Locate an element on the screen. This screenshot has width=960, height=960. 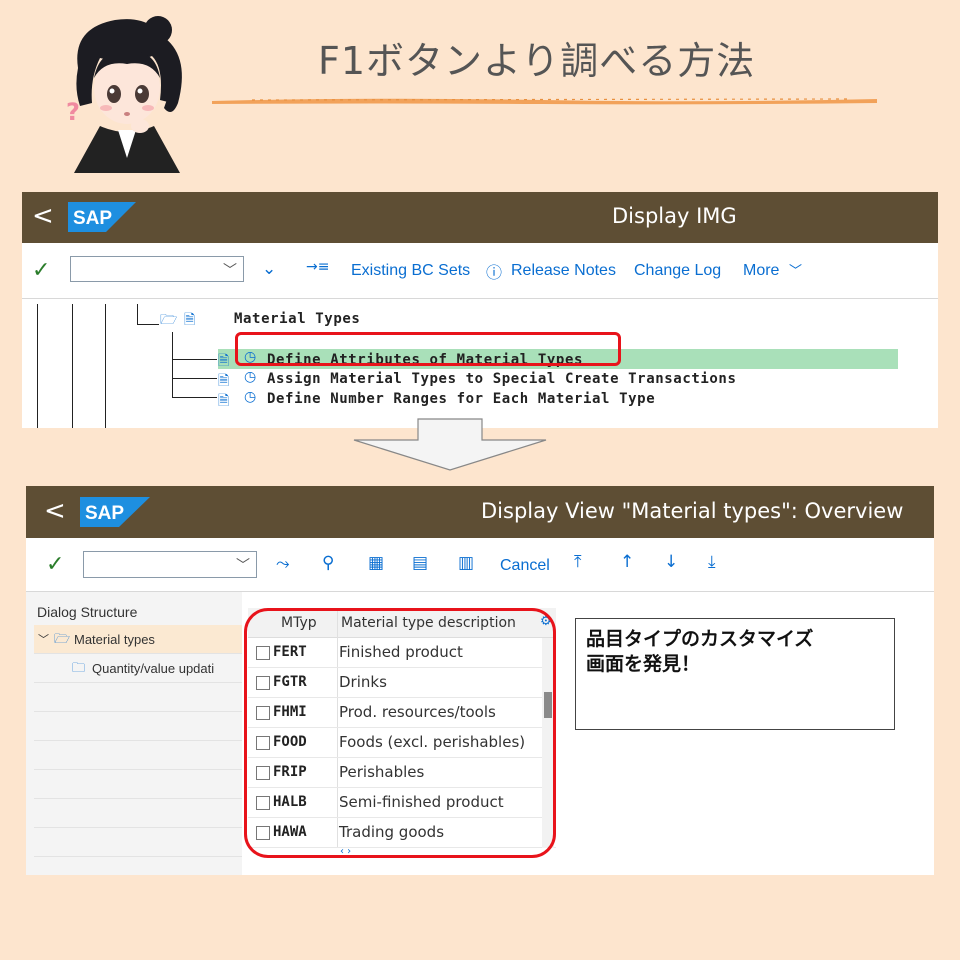
more-button: More is located at coordinates (761, 271).